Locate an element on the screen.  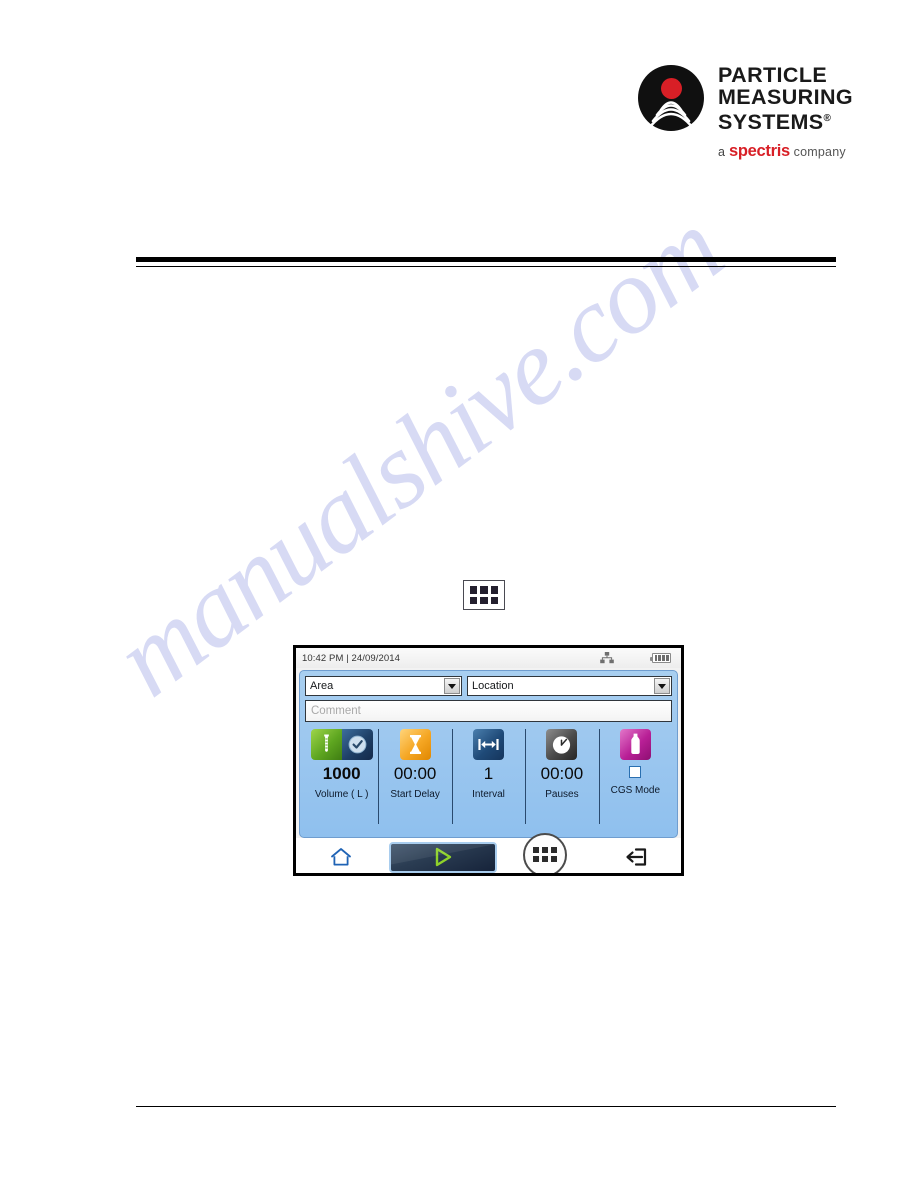
clock-check-icon is located at coordinates (357, 744).